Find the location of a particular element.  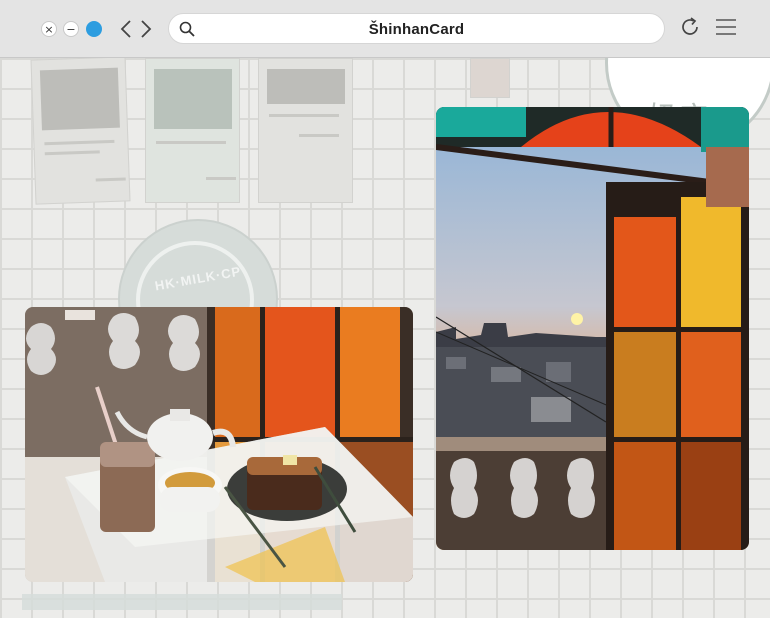

wall-shelf is located at coordinates (182, 602).